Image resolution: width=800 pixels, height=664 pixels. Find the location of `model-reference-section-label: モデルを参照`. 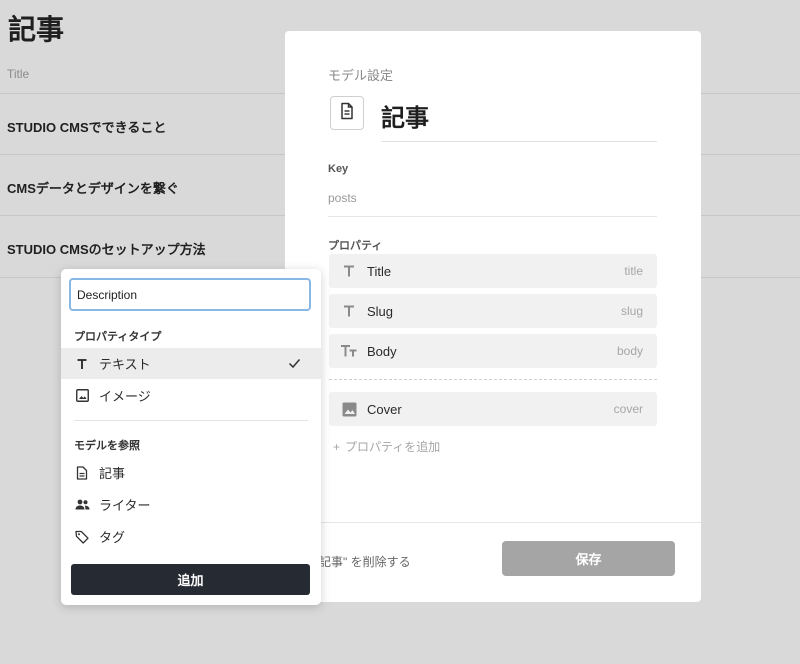

model-reference-section-label: モデルを参照 is located at coordinates (107, 446).